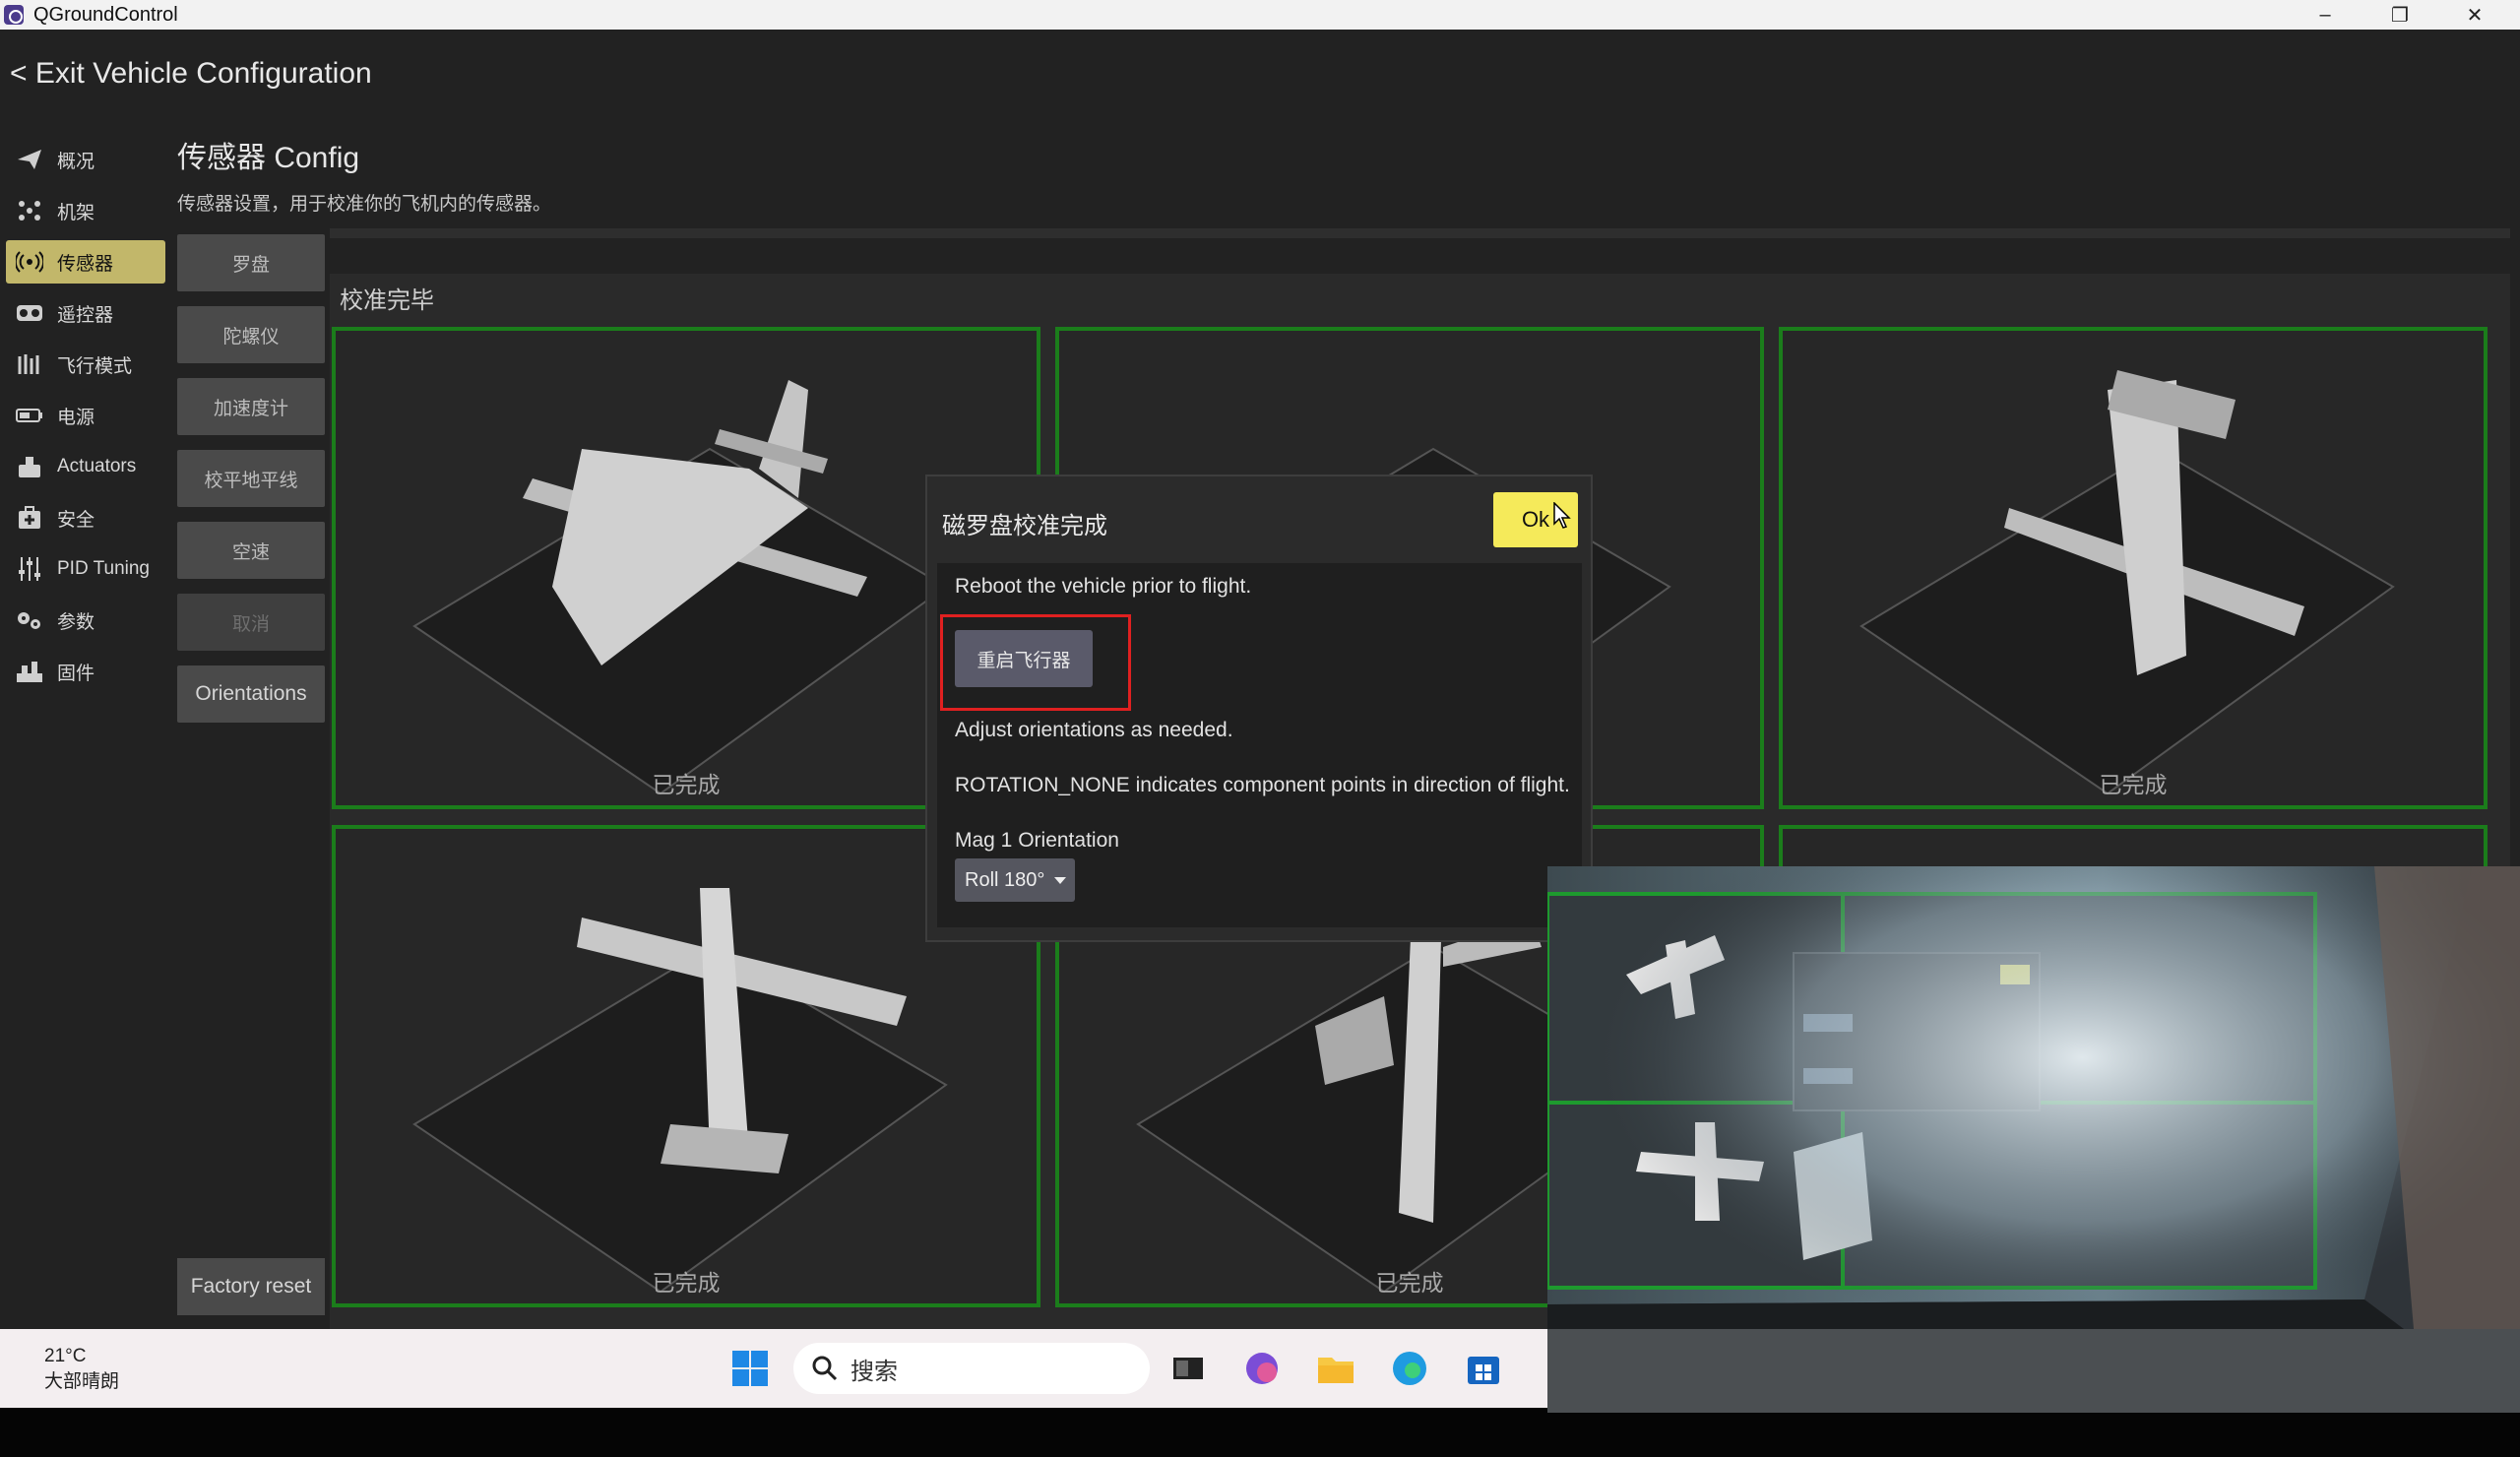 The height and width of the screenshot is (1457, 2520). Describe the element at coordinates (29, 415) in the screenshot. I see `battery-icon` at that location.